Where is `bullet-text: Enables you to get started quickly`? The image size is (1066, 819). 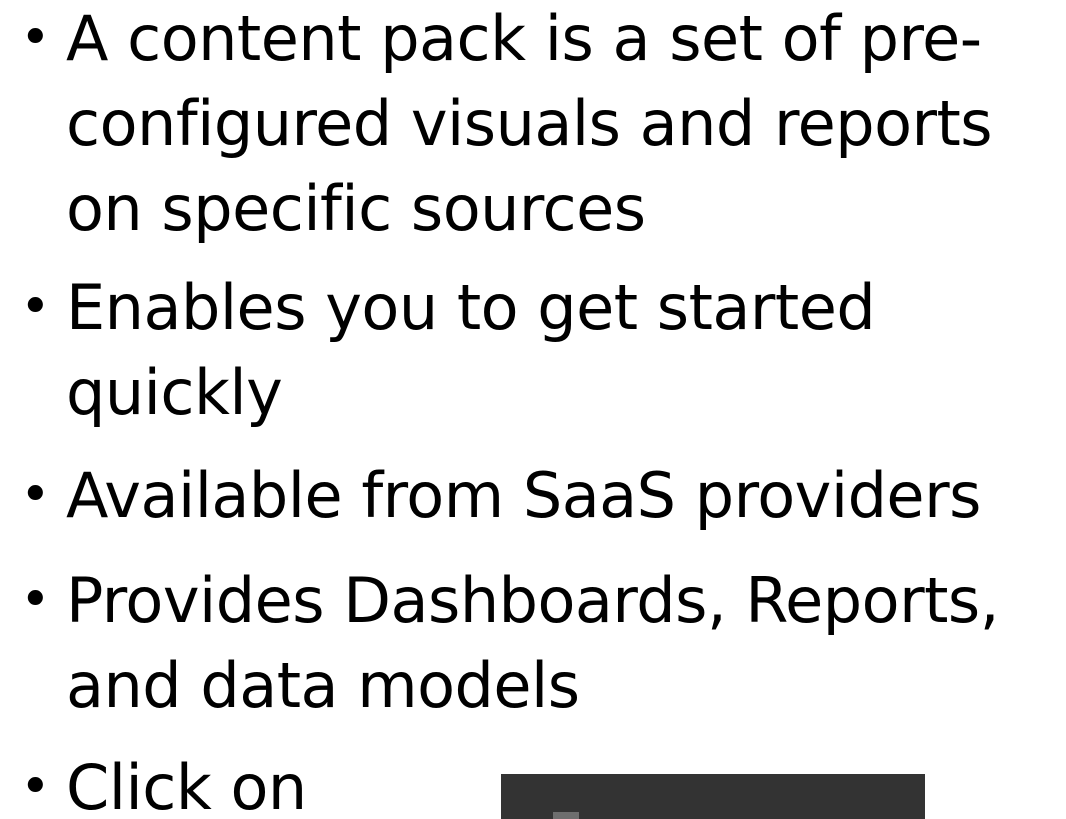 bullet-text: Enables you to get started quickly is located at coordinates (471, 350).